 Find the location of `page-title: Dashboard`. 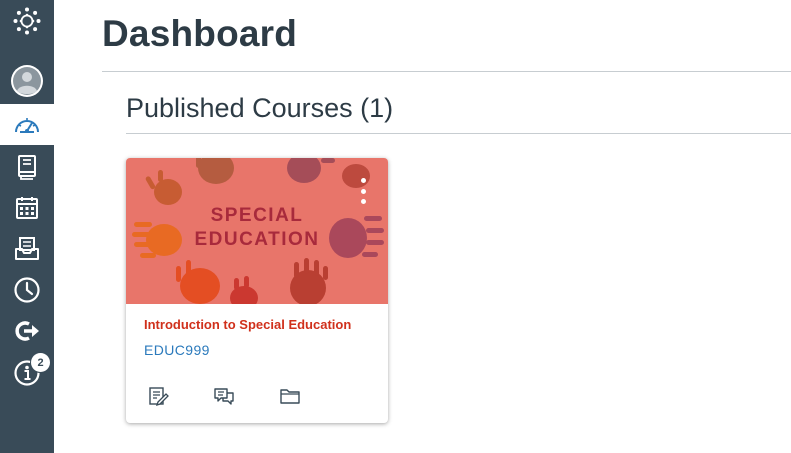

page-title: Dashboard is located at coordinates (200, 33).